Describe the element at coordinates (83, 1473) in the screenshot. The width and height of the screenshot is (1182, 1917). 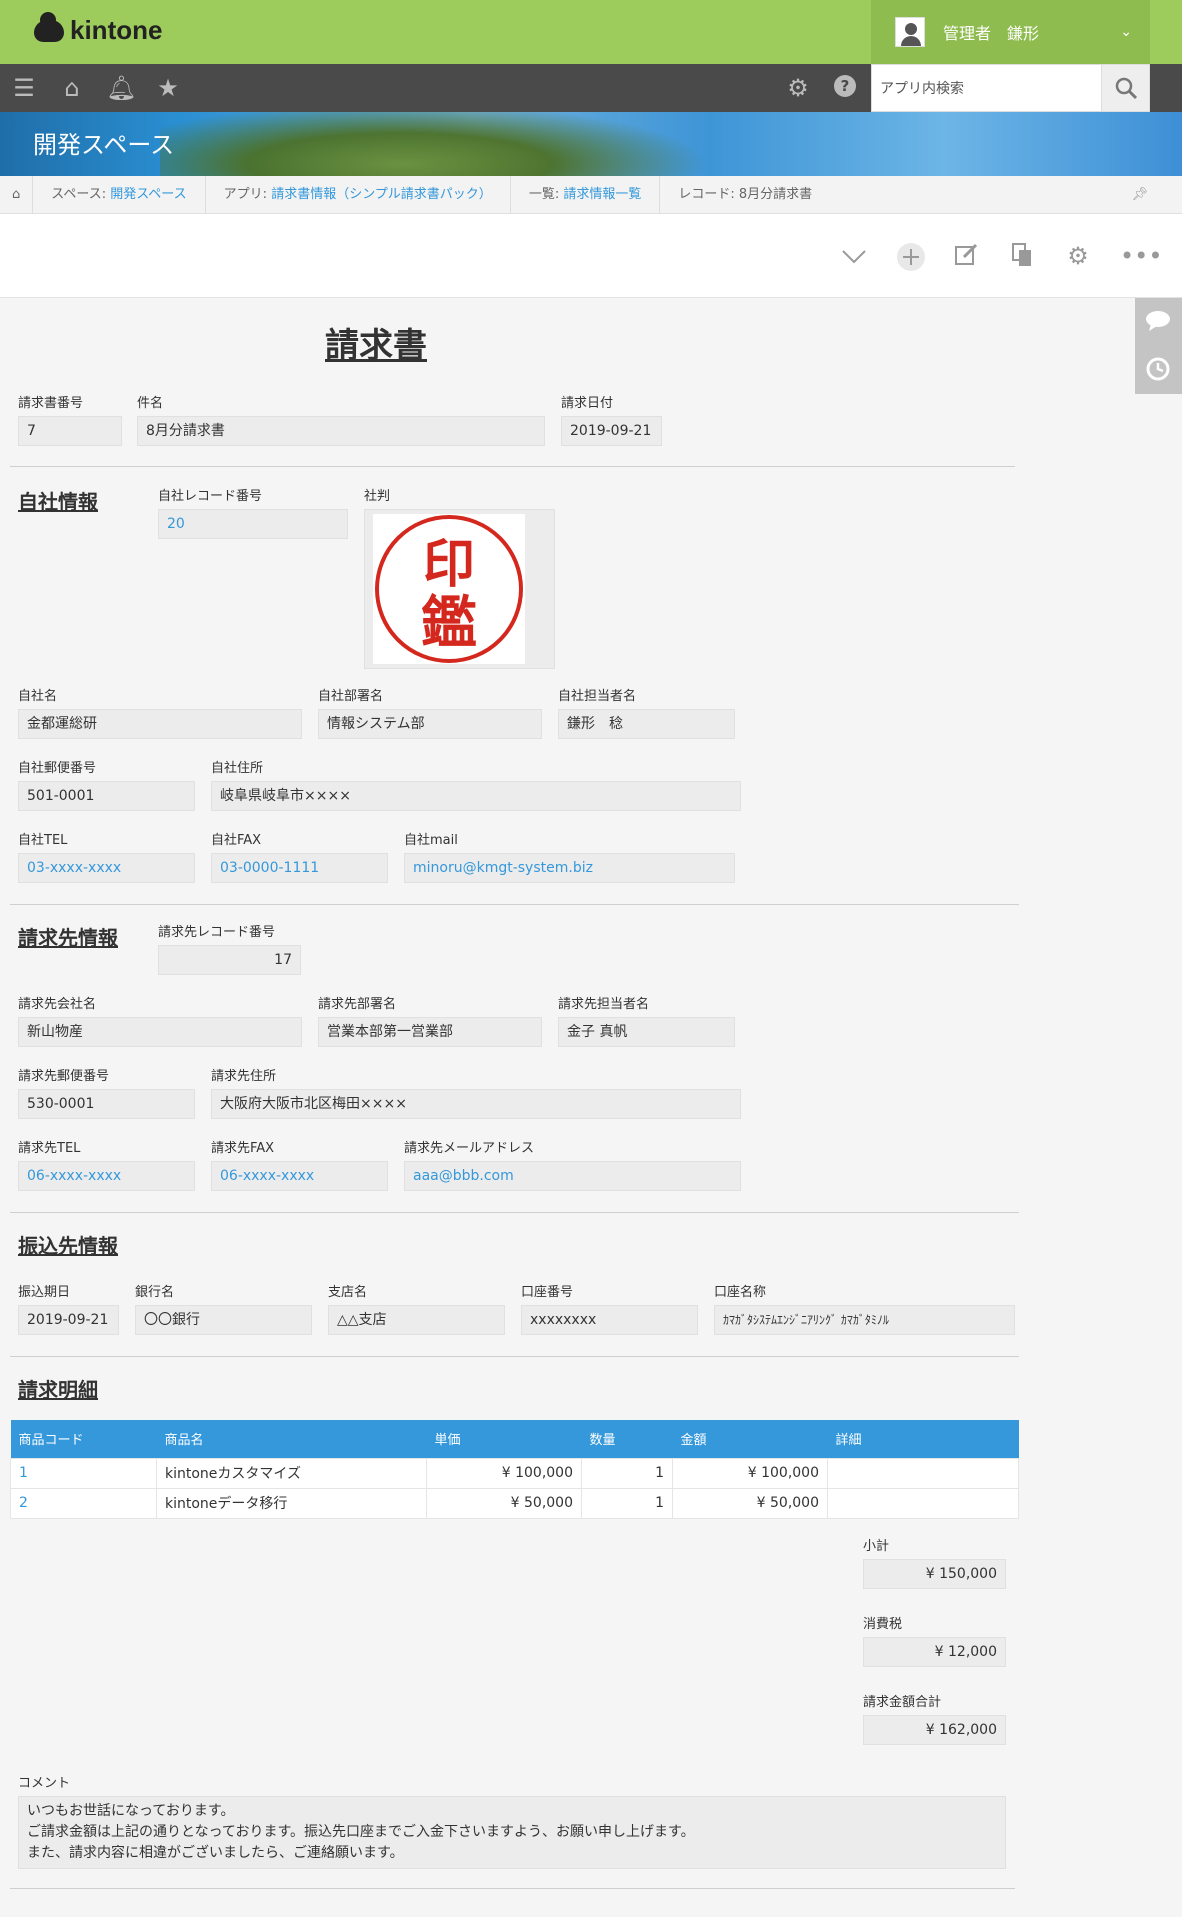
I see `product-code-link: 1` at that location.